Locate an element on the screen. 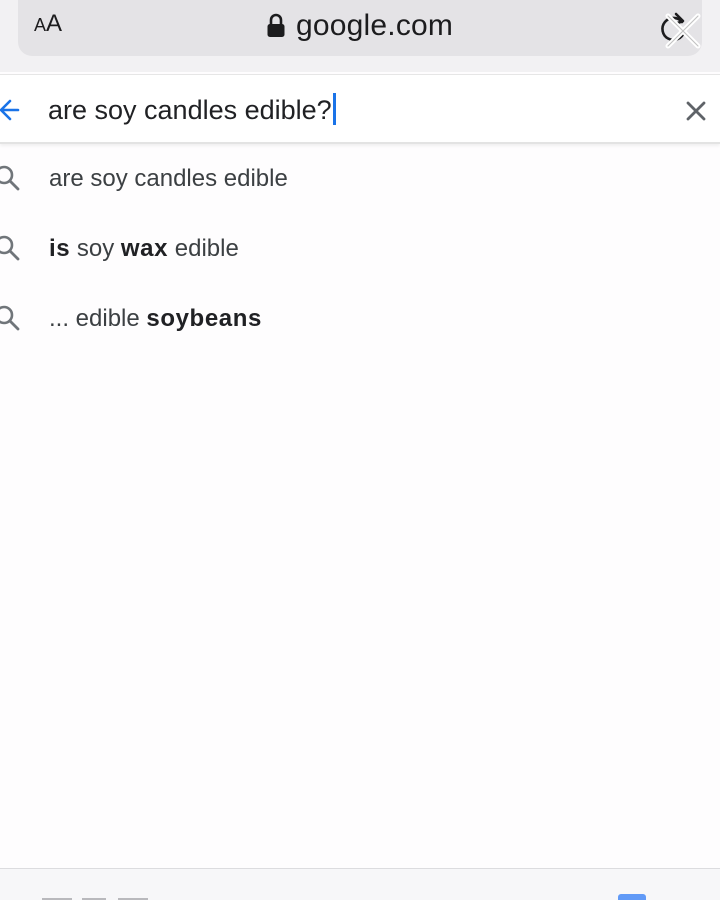  lock-icon is located at coordinates (276, 26).